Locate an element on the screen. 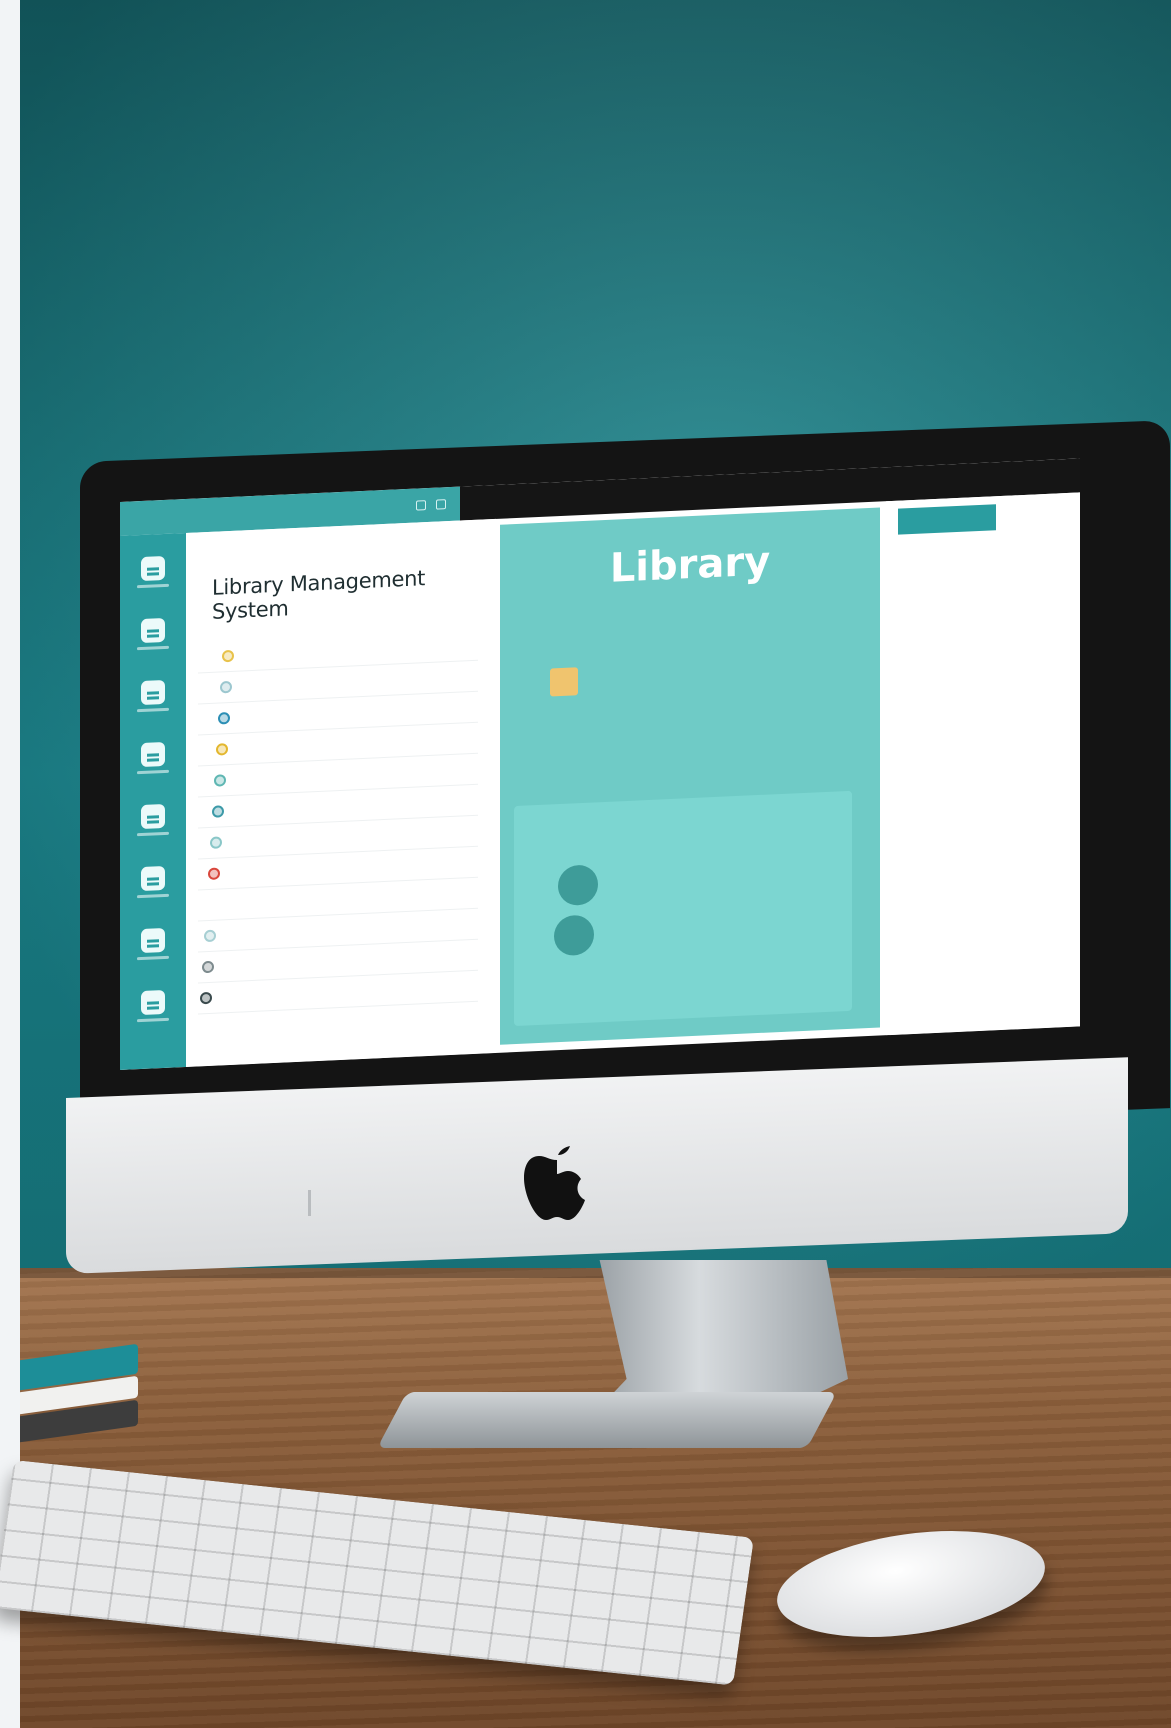 The image size is (1171, 1728). card-heading-key is located at coordinates (557, 832).